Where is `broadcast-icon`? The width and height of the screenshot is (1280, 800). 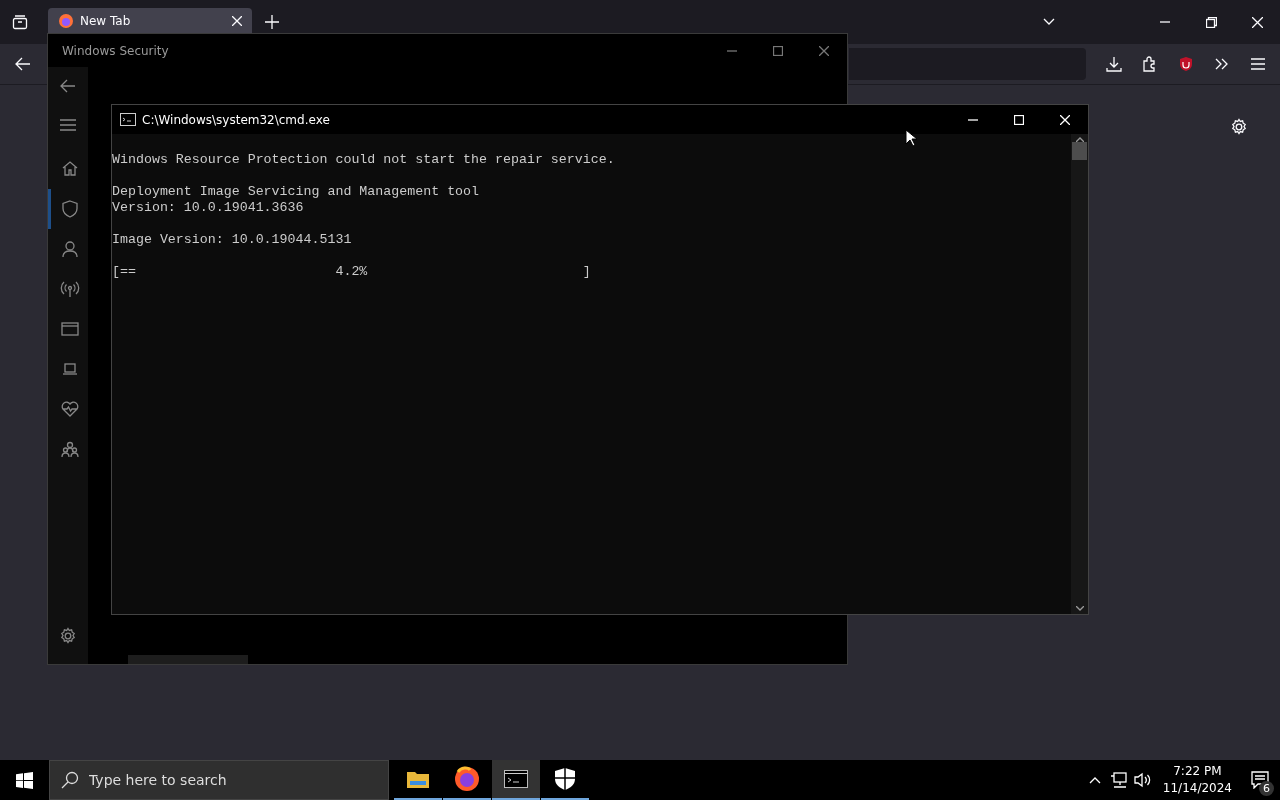
broadcast-icon is located at coordinates (69, 289).